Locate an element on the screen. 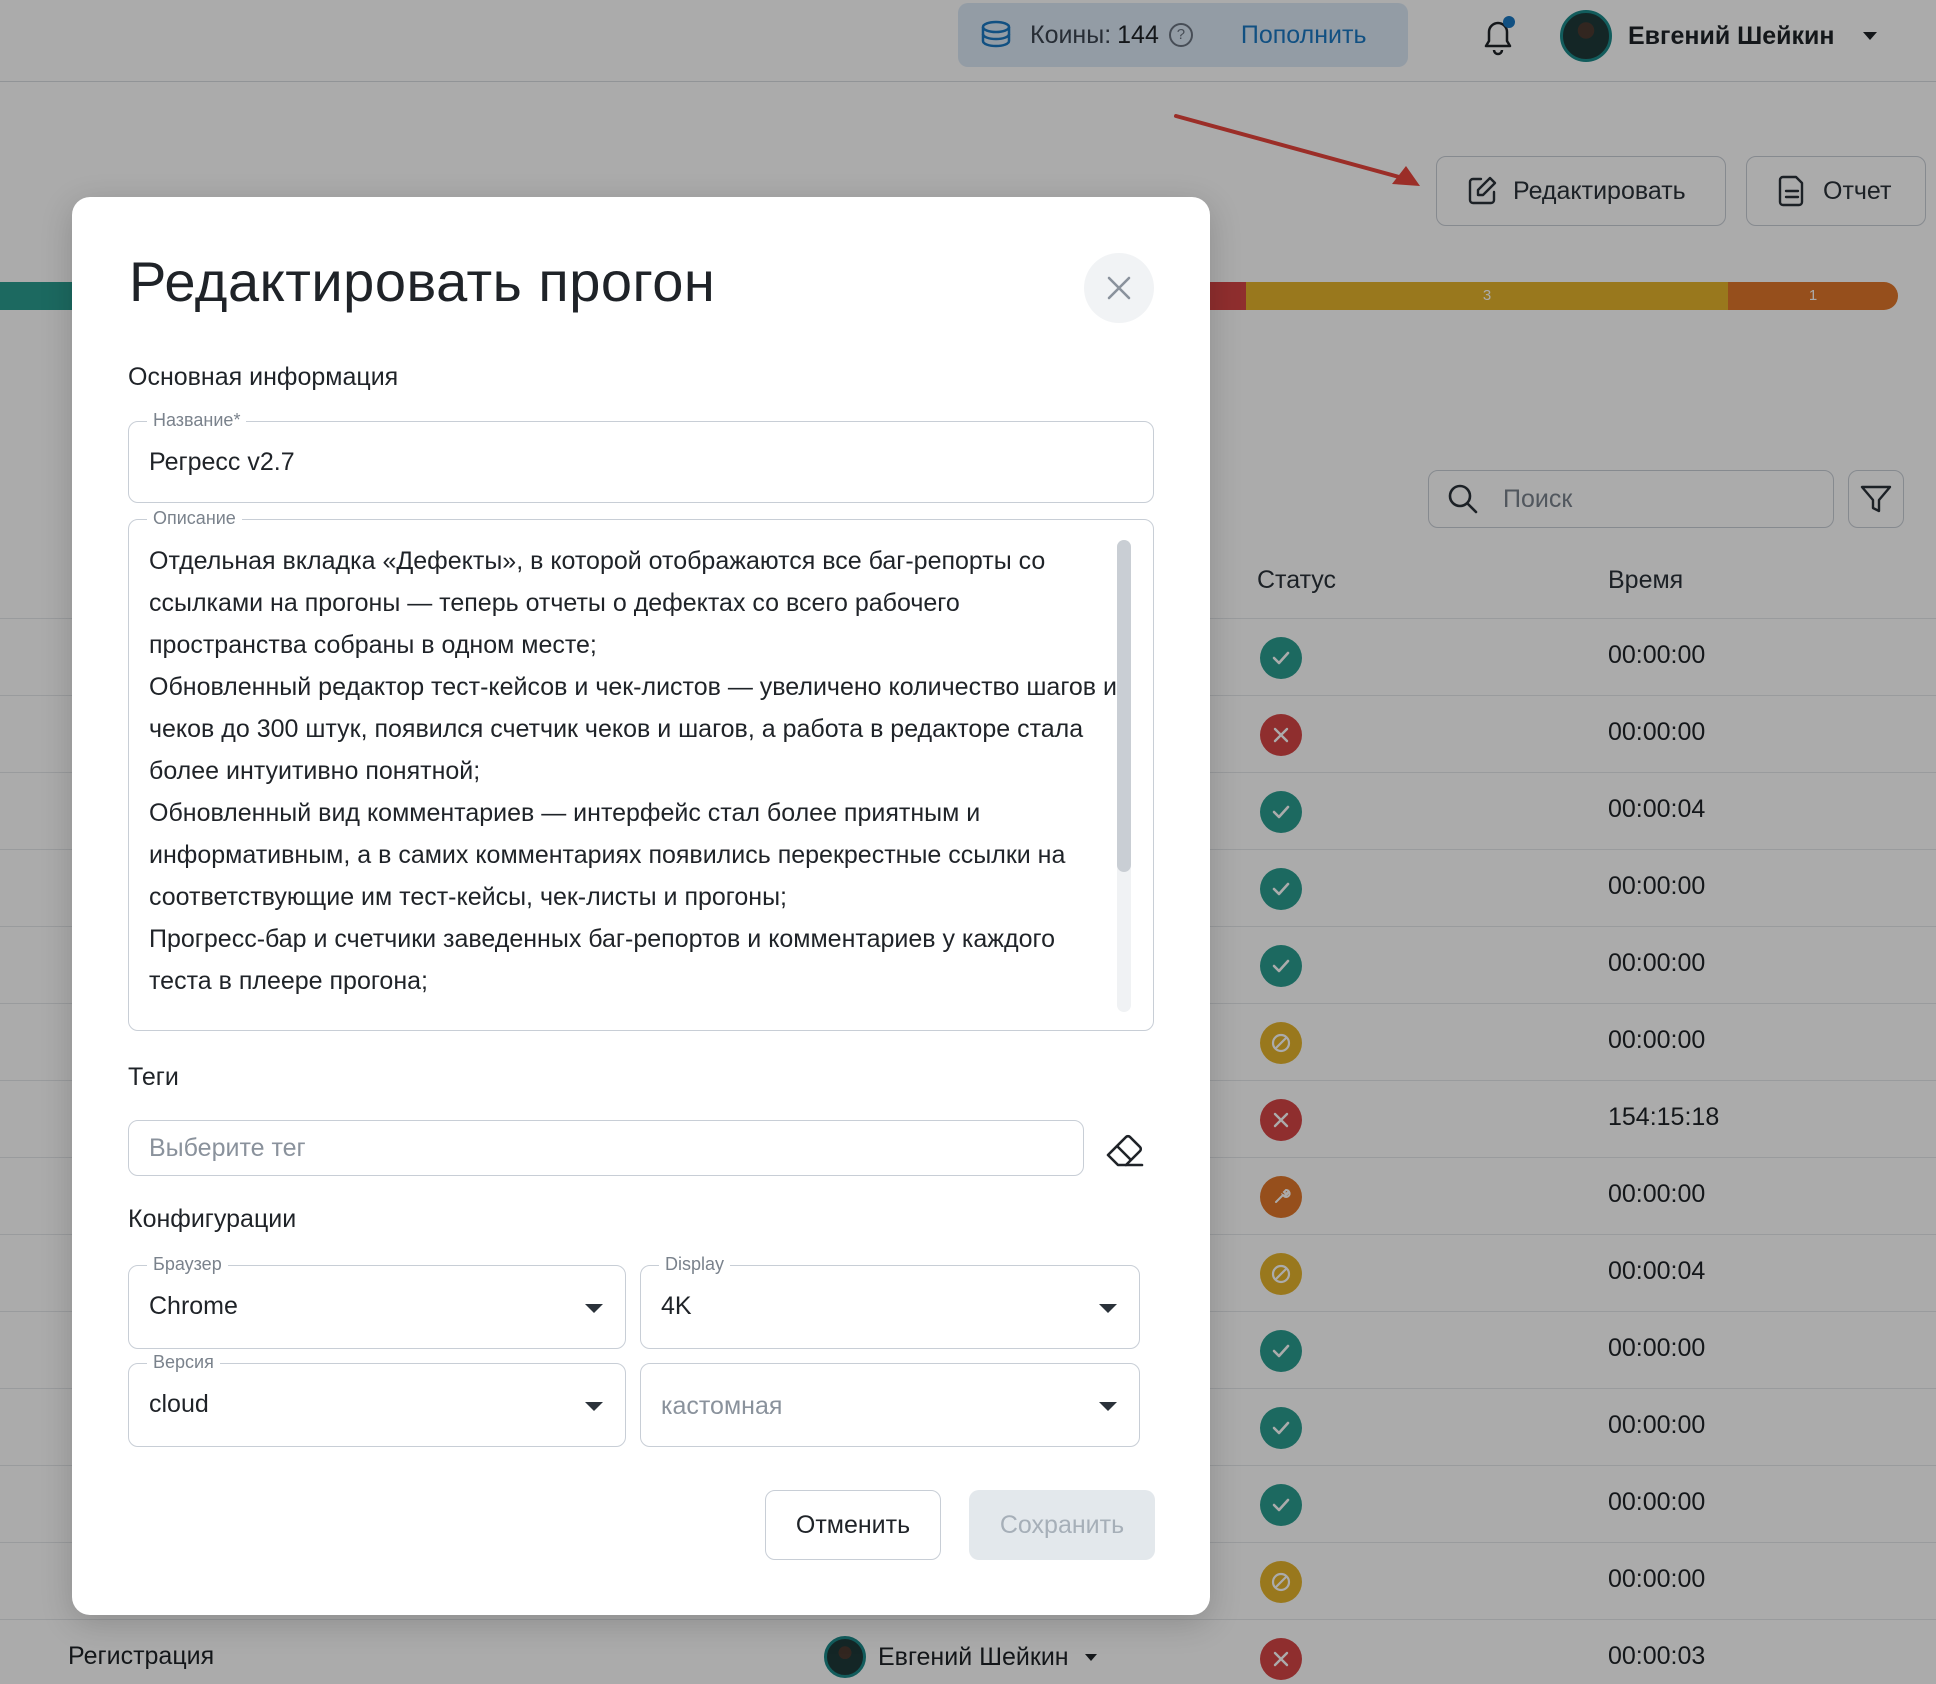 Image resolution: width=1936 pixels, height=1684 pixels. version-legend: Версия is located at coordinates (183, 1362).